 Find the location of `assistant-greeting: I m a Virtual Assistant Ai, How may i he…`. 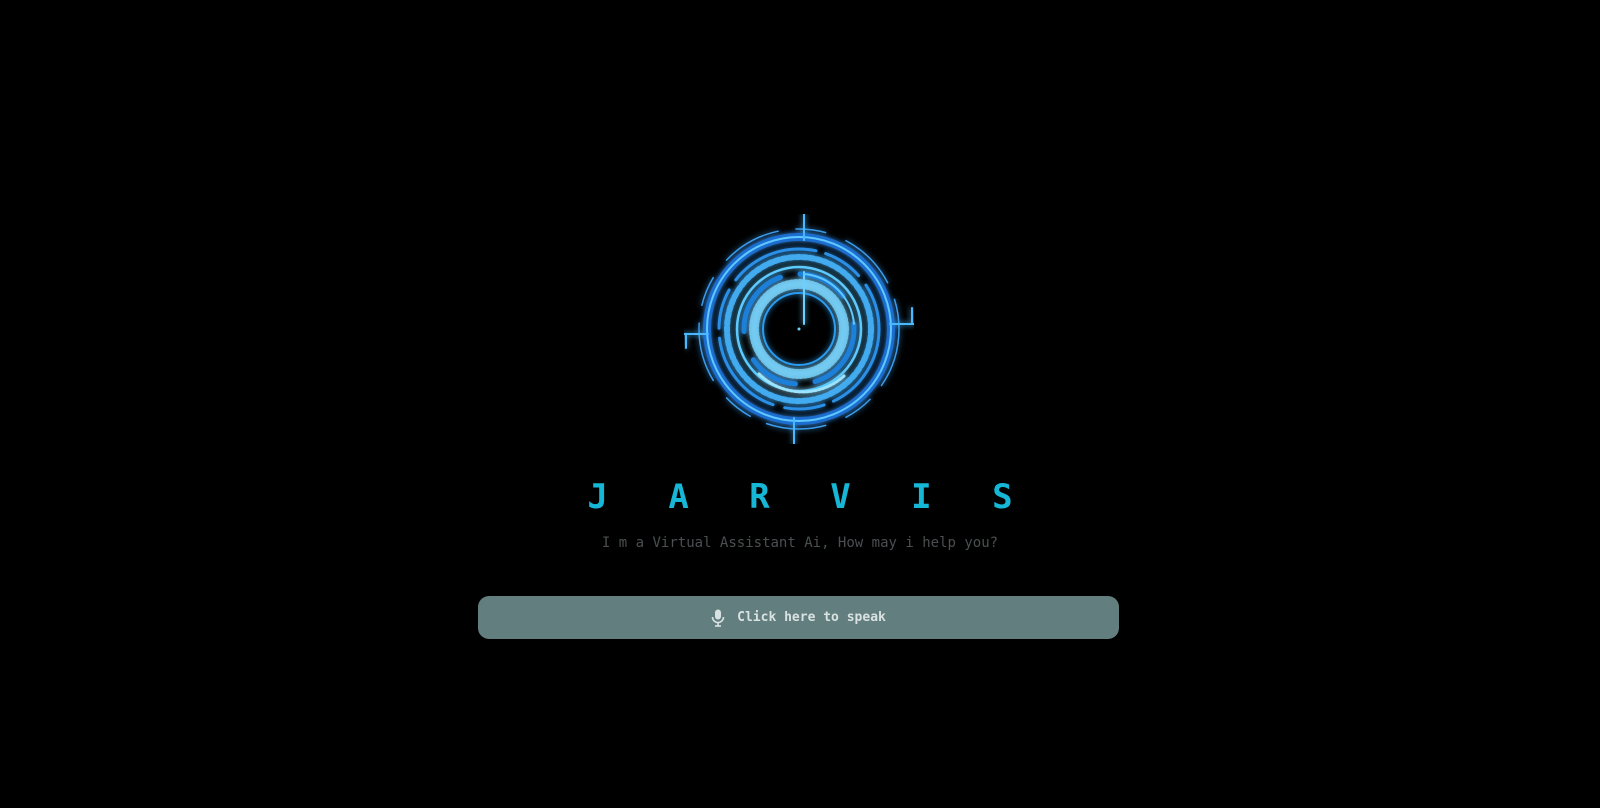

assistant-greeting: I m a Virtual Assistant Ai, How may i he… is located at coordinates (800, 543).